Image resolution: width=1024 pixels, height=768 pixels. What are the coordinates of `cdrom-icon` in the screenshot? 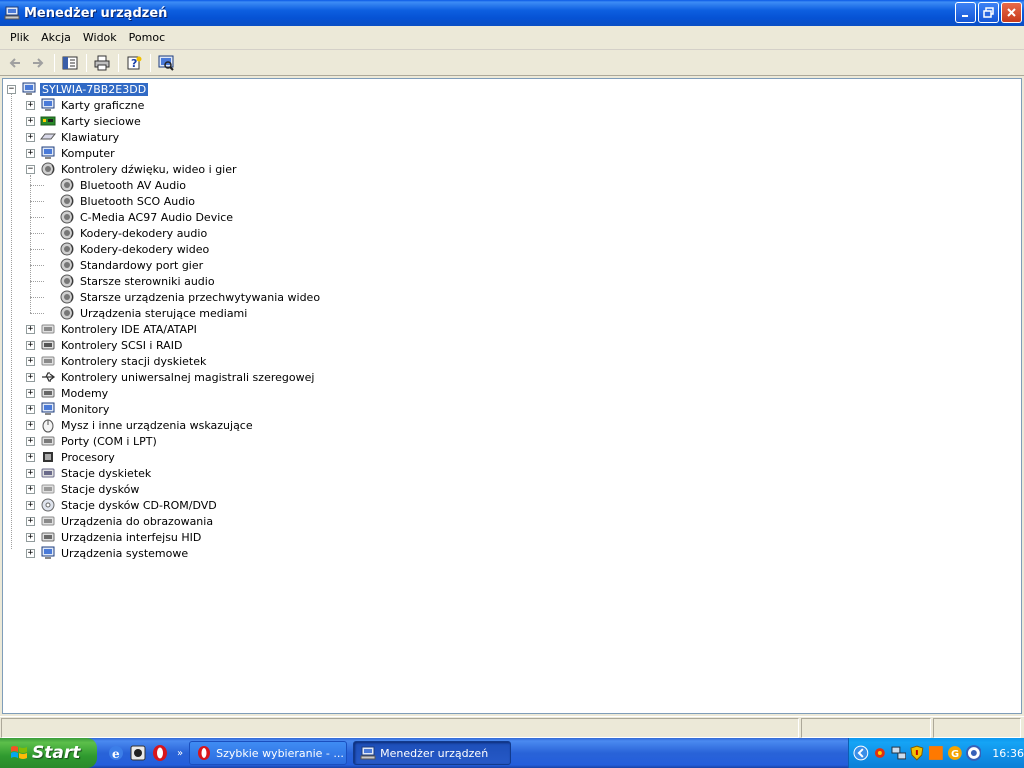 It's located at (48, 505).